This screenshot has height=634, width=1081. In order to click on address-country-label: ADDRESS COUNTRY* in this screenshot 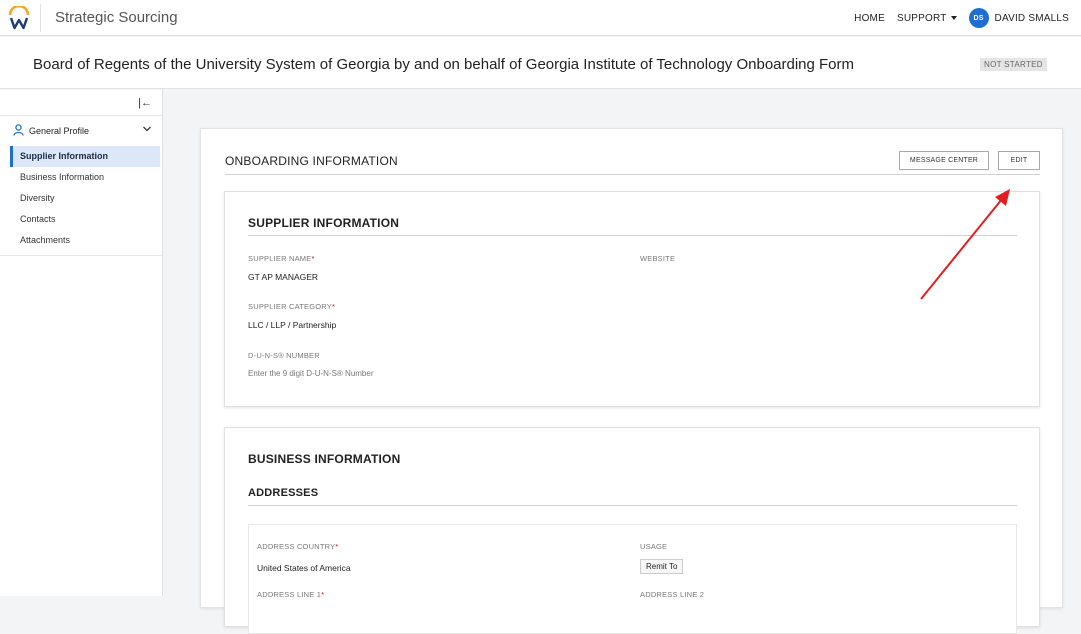, I will do `click(297, 546)`.